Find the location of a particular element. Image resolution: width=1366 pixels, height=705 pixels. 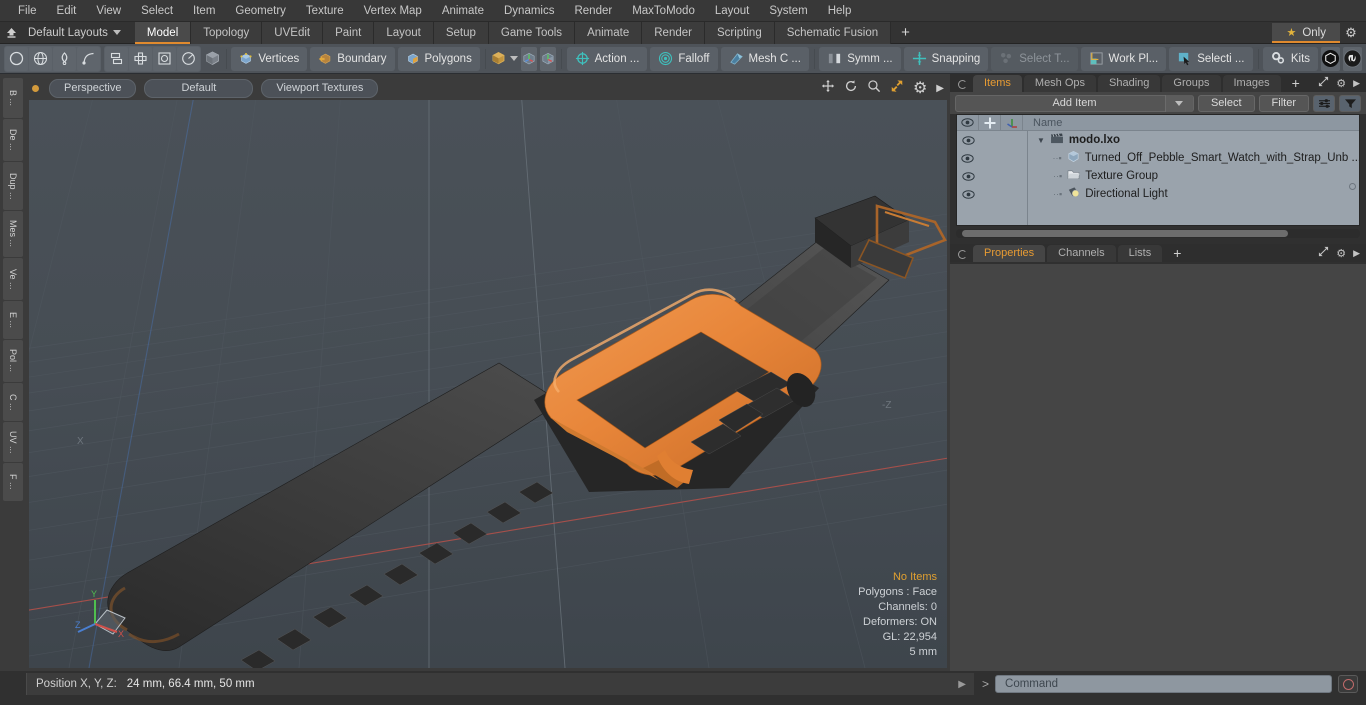

selection-mode-boundary: Boundary is located at coordinates (352, 58).